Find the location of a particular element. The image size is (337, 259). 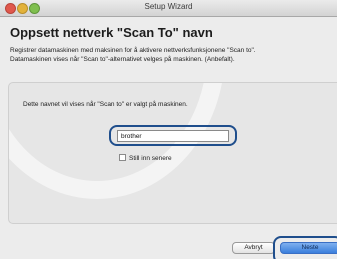

title-bar: Setup Wizard is located at coordinates (168, 8).